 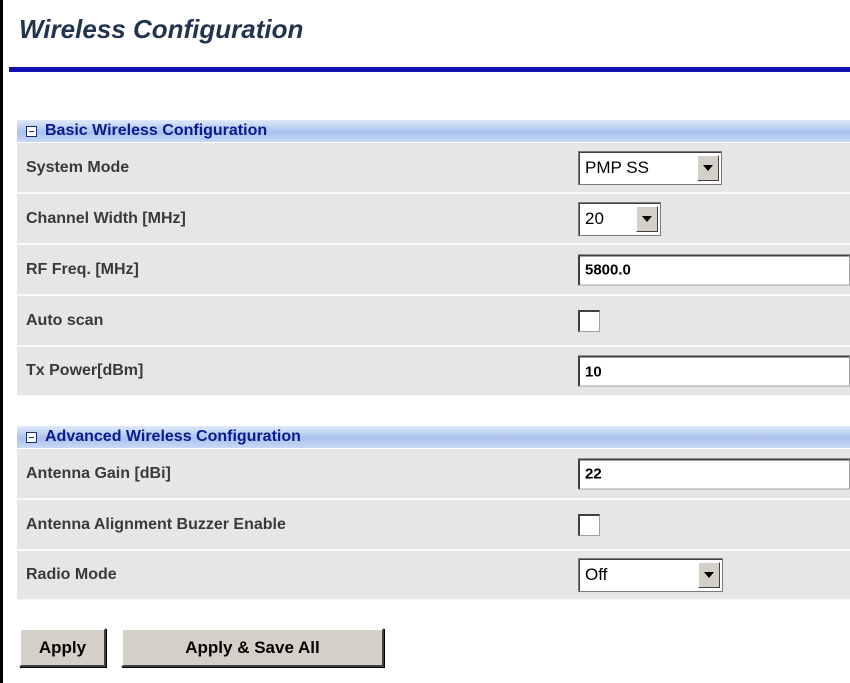 What do you see at coordinates (433, 168) in the screenshot?
I see `system-mode-row: System Mode PMP SS` at bounding box center [433, 168].